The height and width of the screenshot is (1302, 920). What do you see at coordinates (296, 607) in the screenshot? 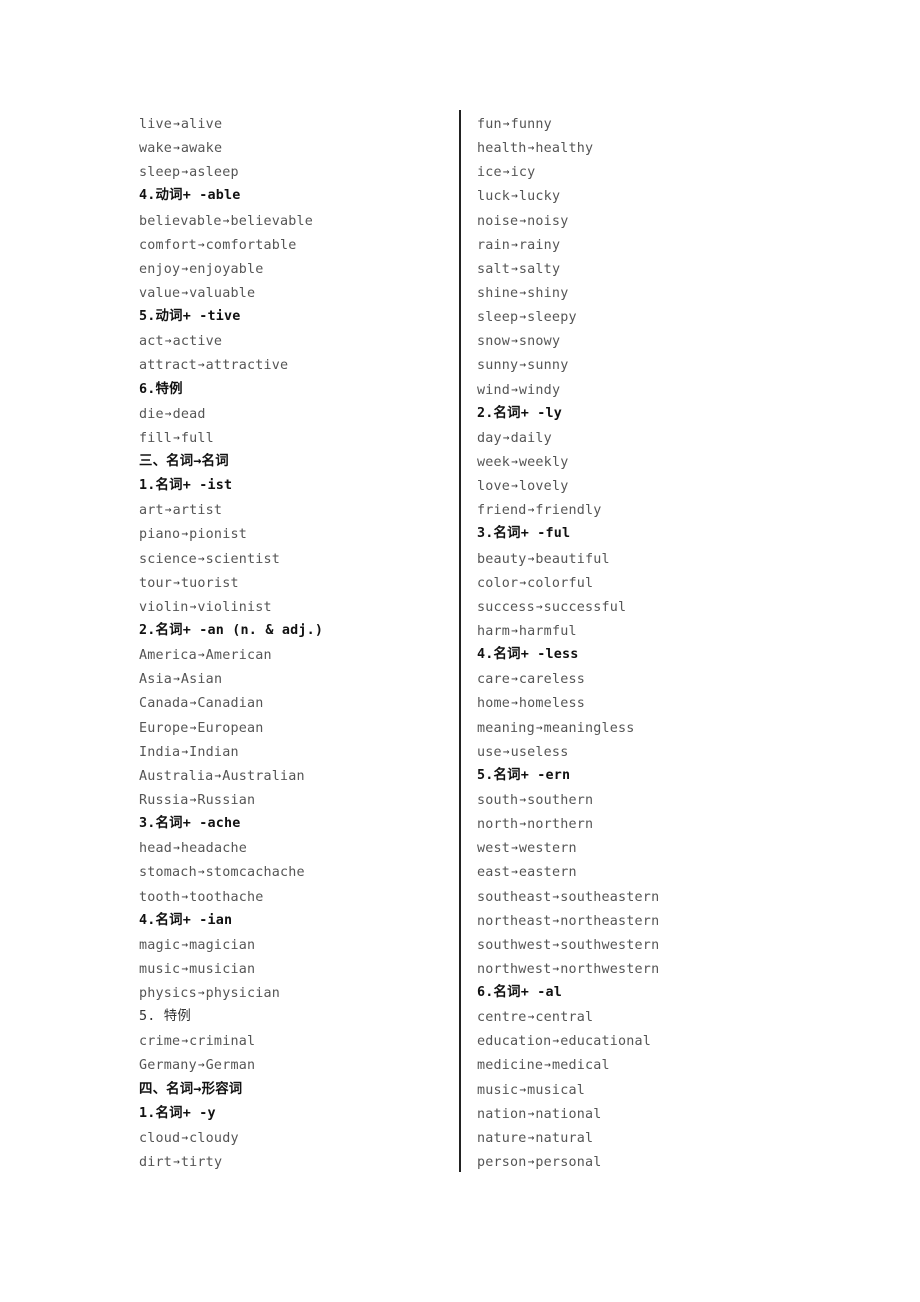
I see `word-pair: violin→violinist` at bounding box center [296, 607].